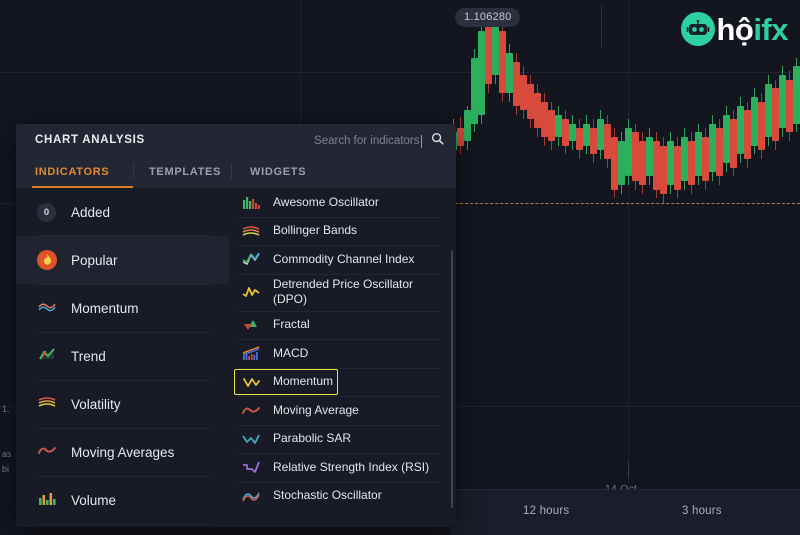  Describe the element at coordinates (316, 409) in the screenshot. I see `indicator-item-label: Moving Average` at that location.